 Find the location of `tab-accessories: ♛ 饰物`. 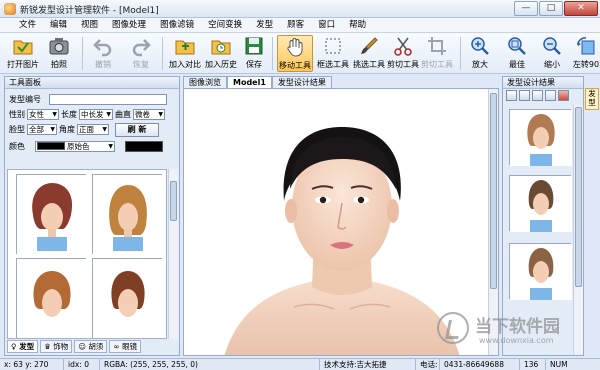

tab-accessories: ♛ 饰物 is located at coordinates (56, 346).